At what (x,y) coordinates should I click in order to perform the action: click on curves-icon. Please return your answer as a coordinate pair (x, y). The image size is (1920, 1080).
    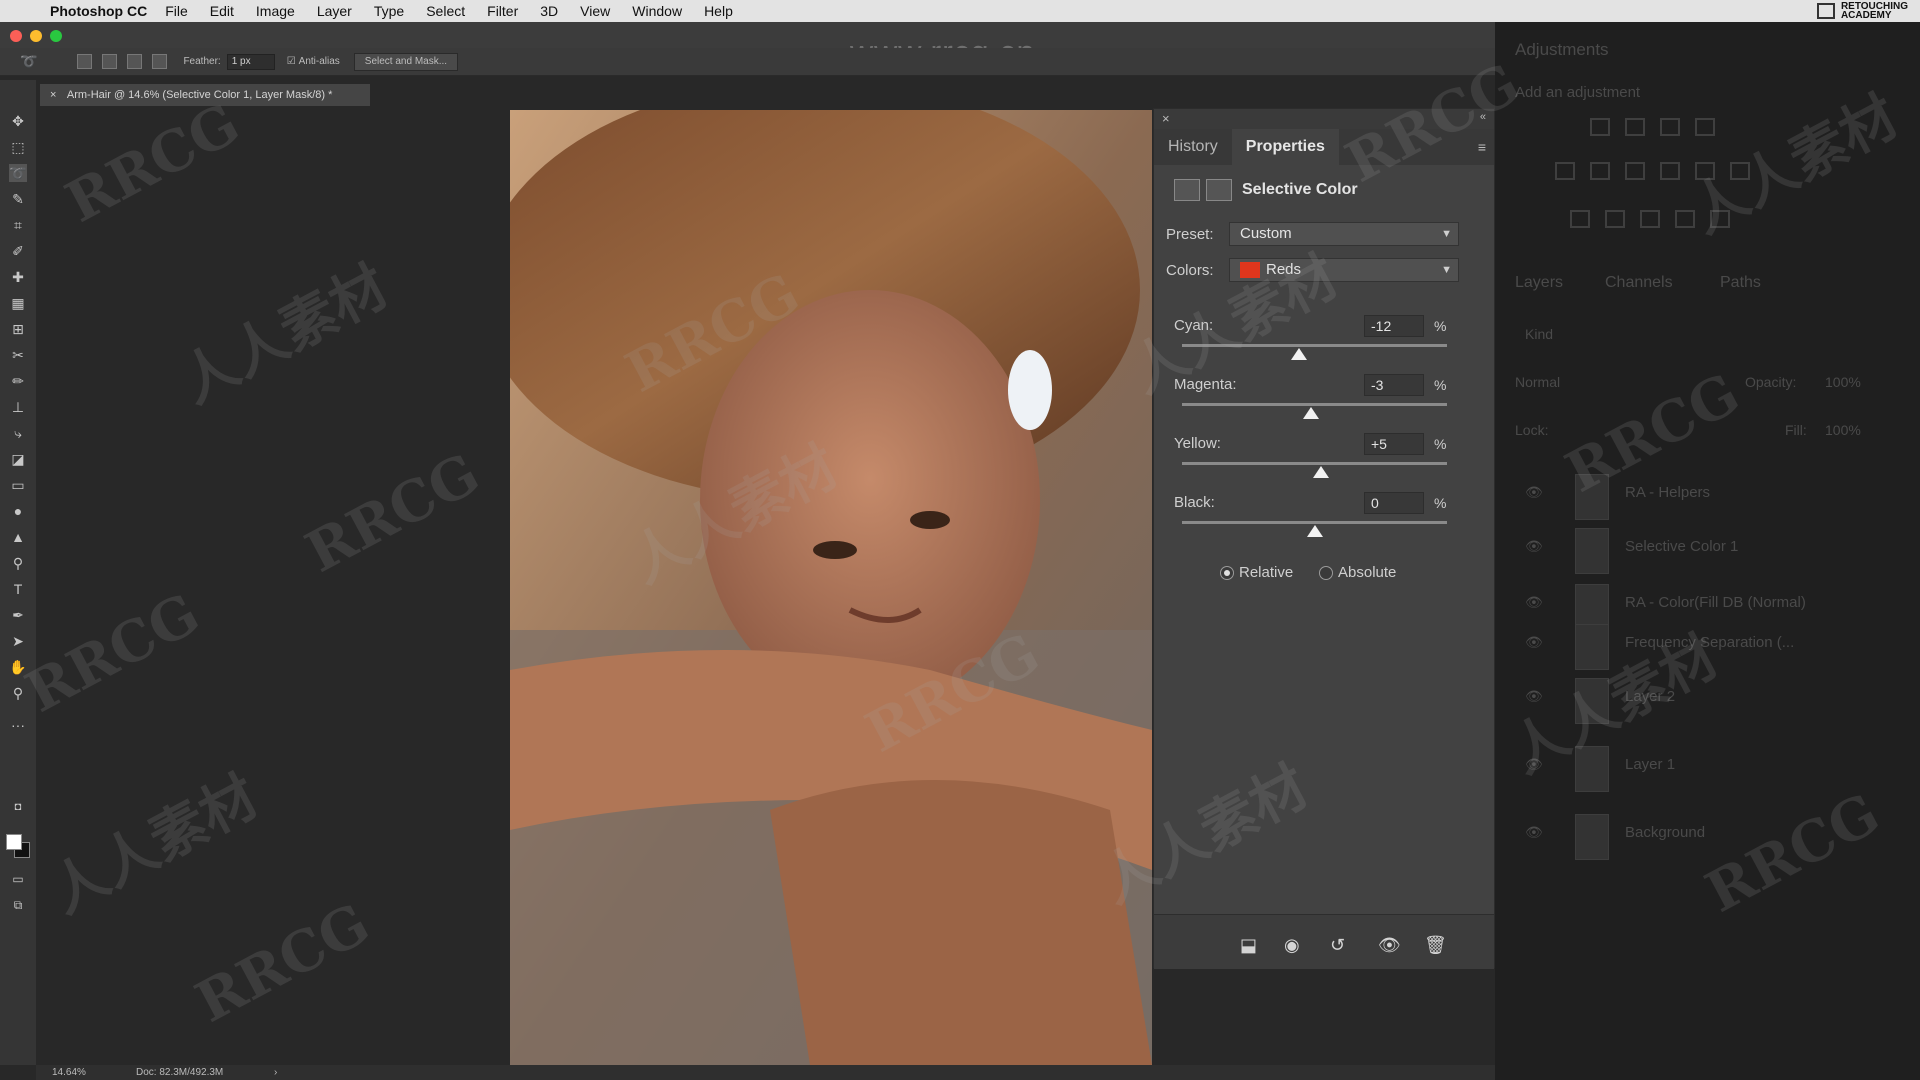
    Looking at the image, I should click on (1670, 127).